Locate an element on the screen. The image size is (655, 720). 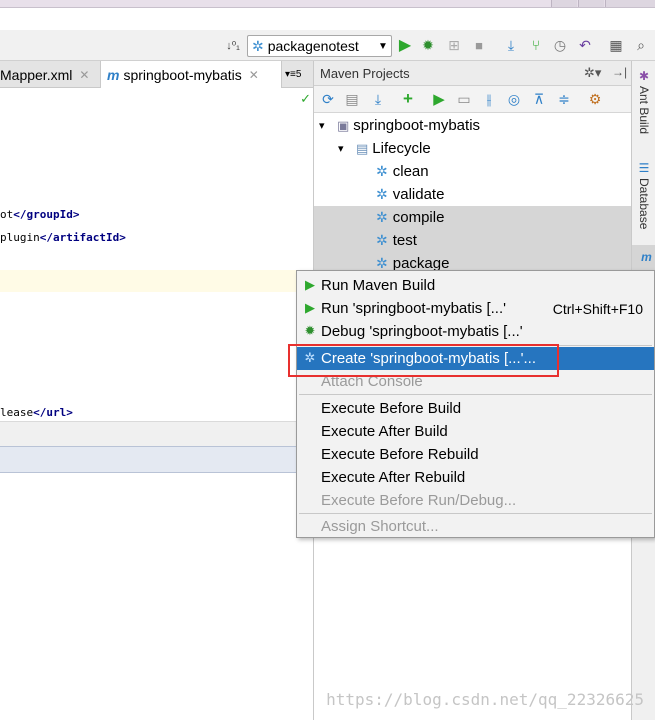
tool-window-strip is located at coordinates (156, 459).